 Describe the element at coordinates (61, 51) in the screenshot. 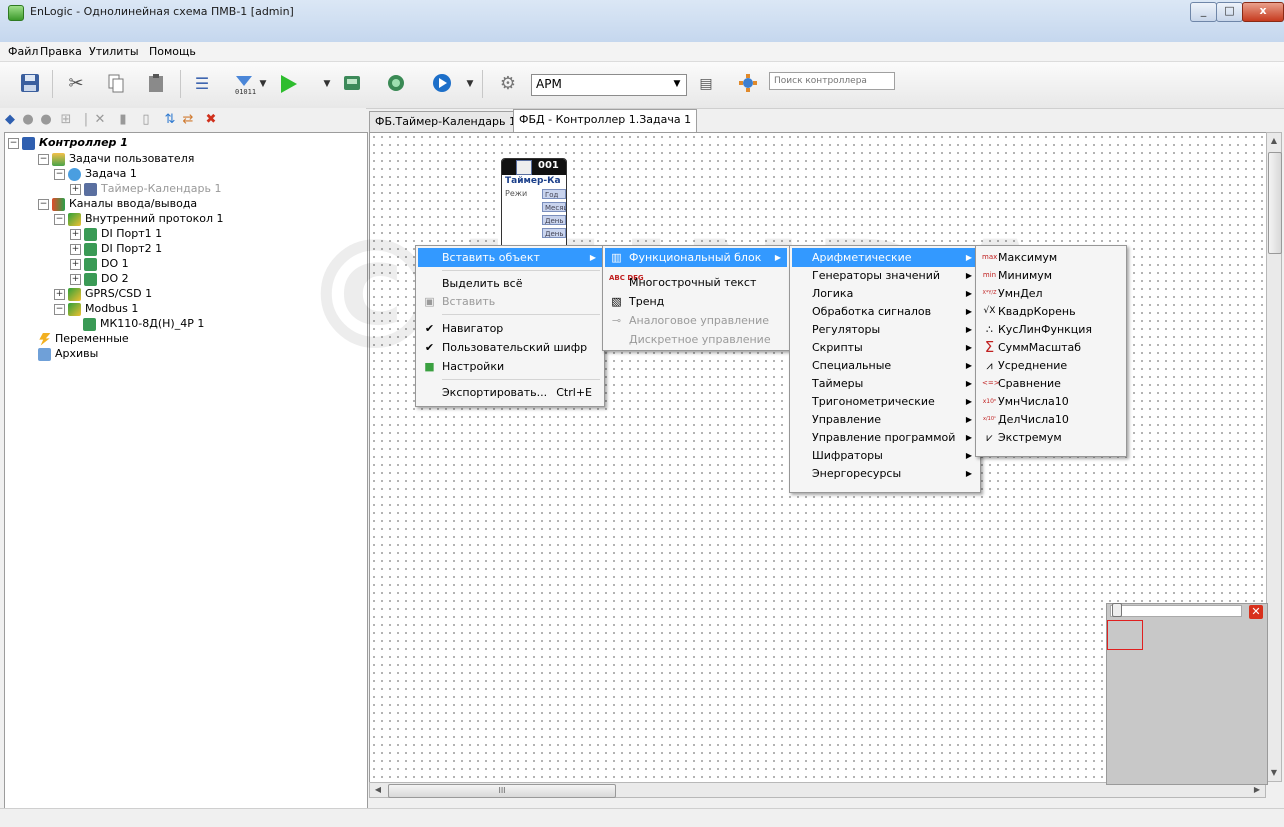

I see `menu-edit: Правка` at that location.